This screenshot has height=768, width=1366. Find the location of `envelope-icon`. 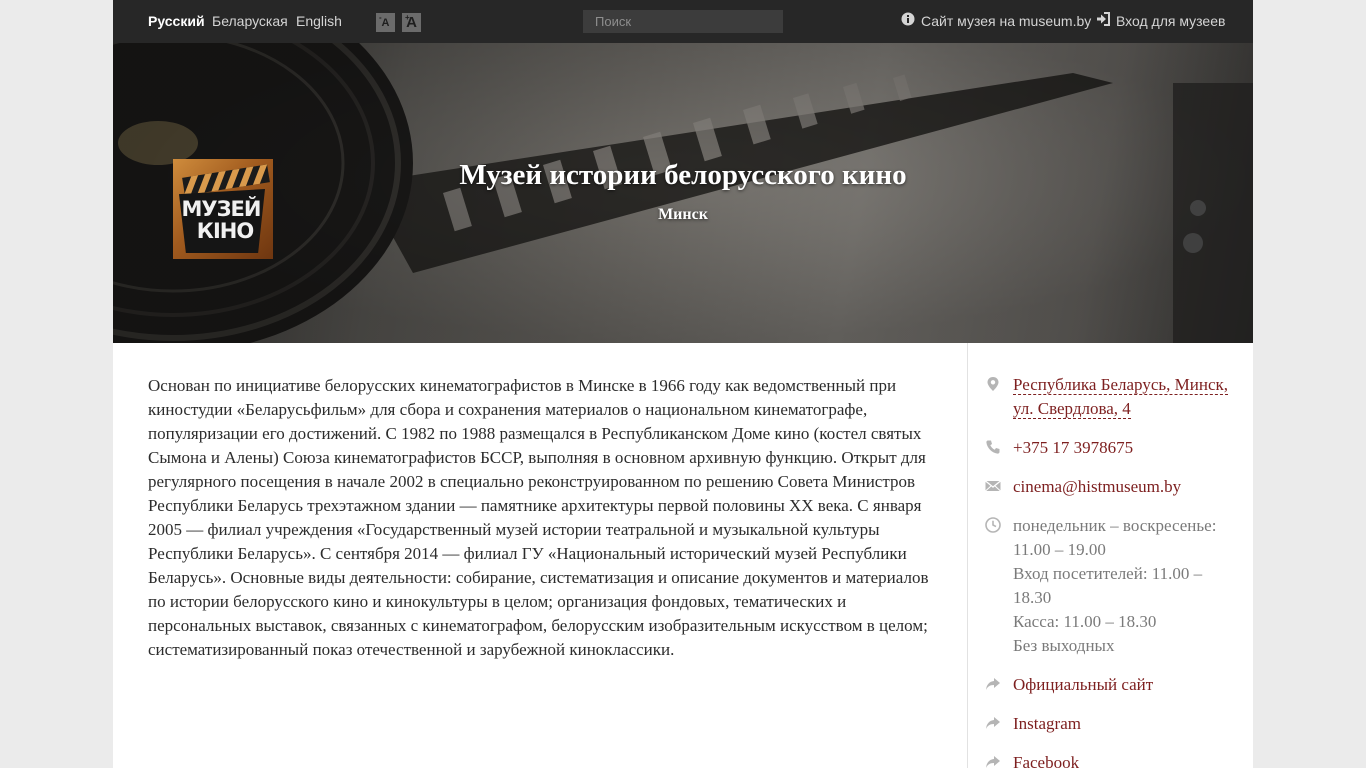

envelope-icon is located at coordinates (993, 486).